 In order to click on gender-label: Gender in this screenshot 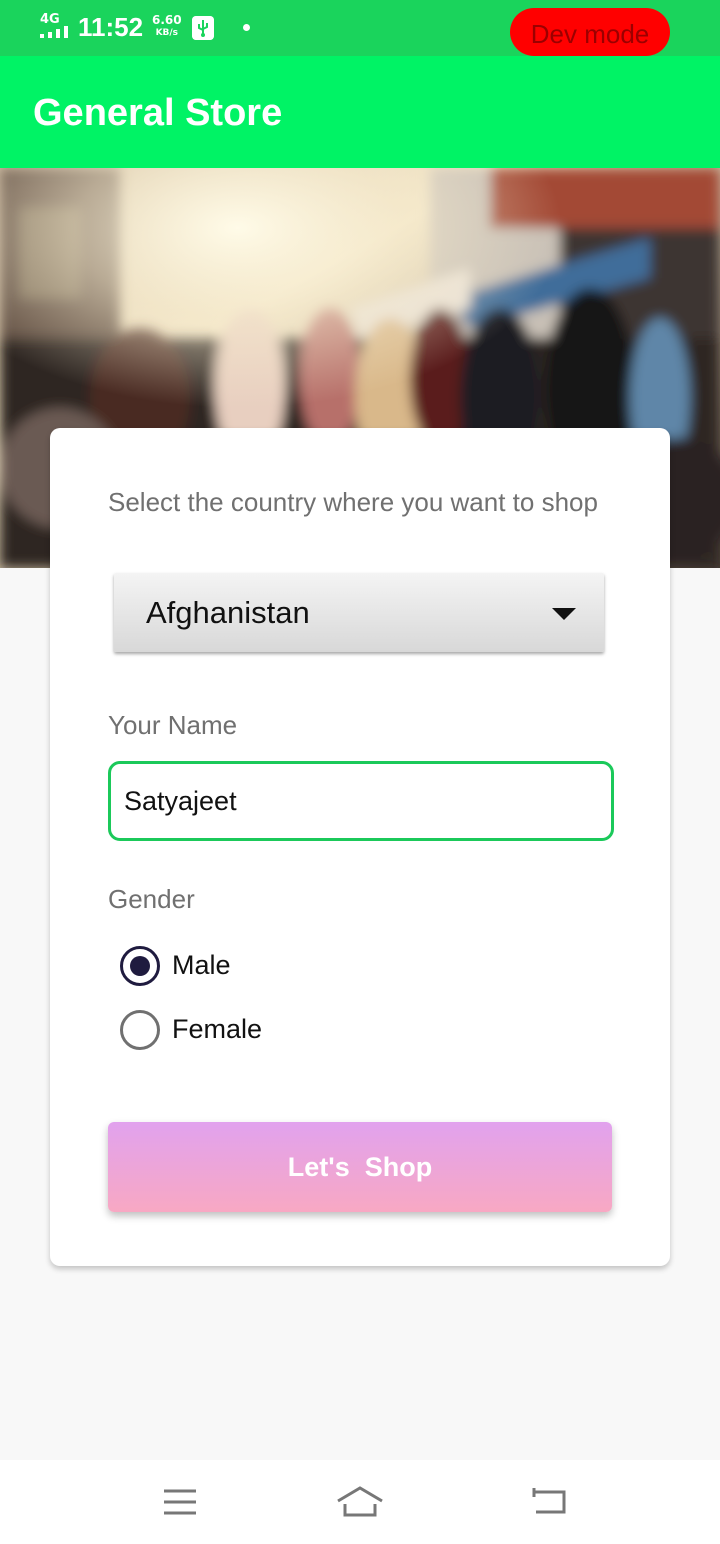, I will do `click(151, 899)`.